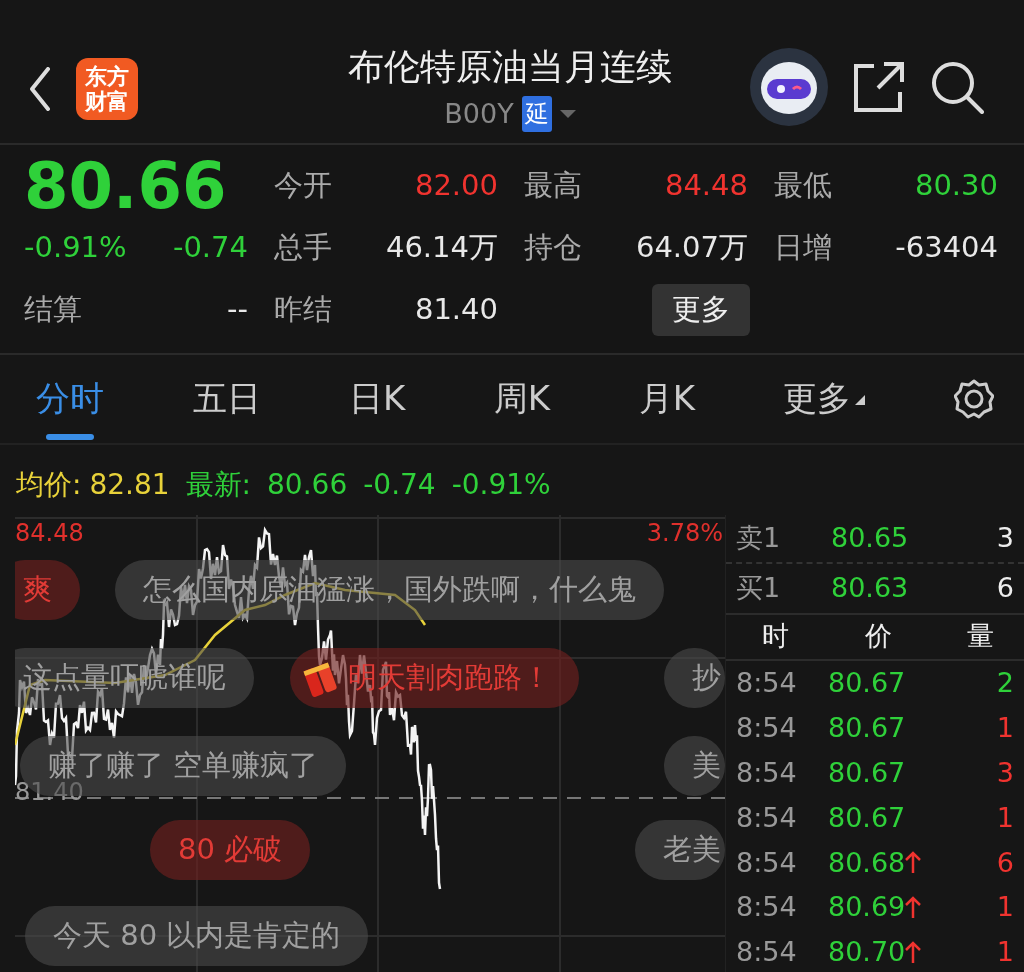  What do you see at coordinates (567, 114) in the screenshot?
I see `caret-icon` at bounding box center [567, 114].